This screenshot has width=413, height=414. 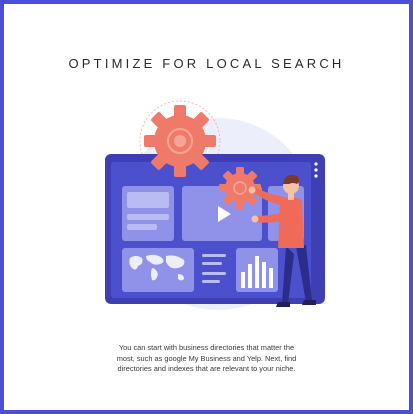 What do you see at coordinates (206, 63) in the screenshot?
I see `card-title: OPTIMIZE FOR LOCAL SEARCH` at bounding box center [206, 63].